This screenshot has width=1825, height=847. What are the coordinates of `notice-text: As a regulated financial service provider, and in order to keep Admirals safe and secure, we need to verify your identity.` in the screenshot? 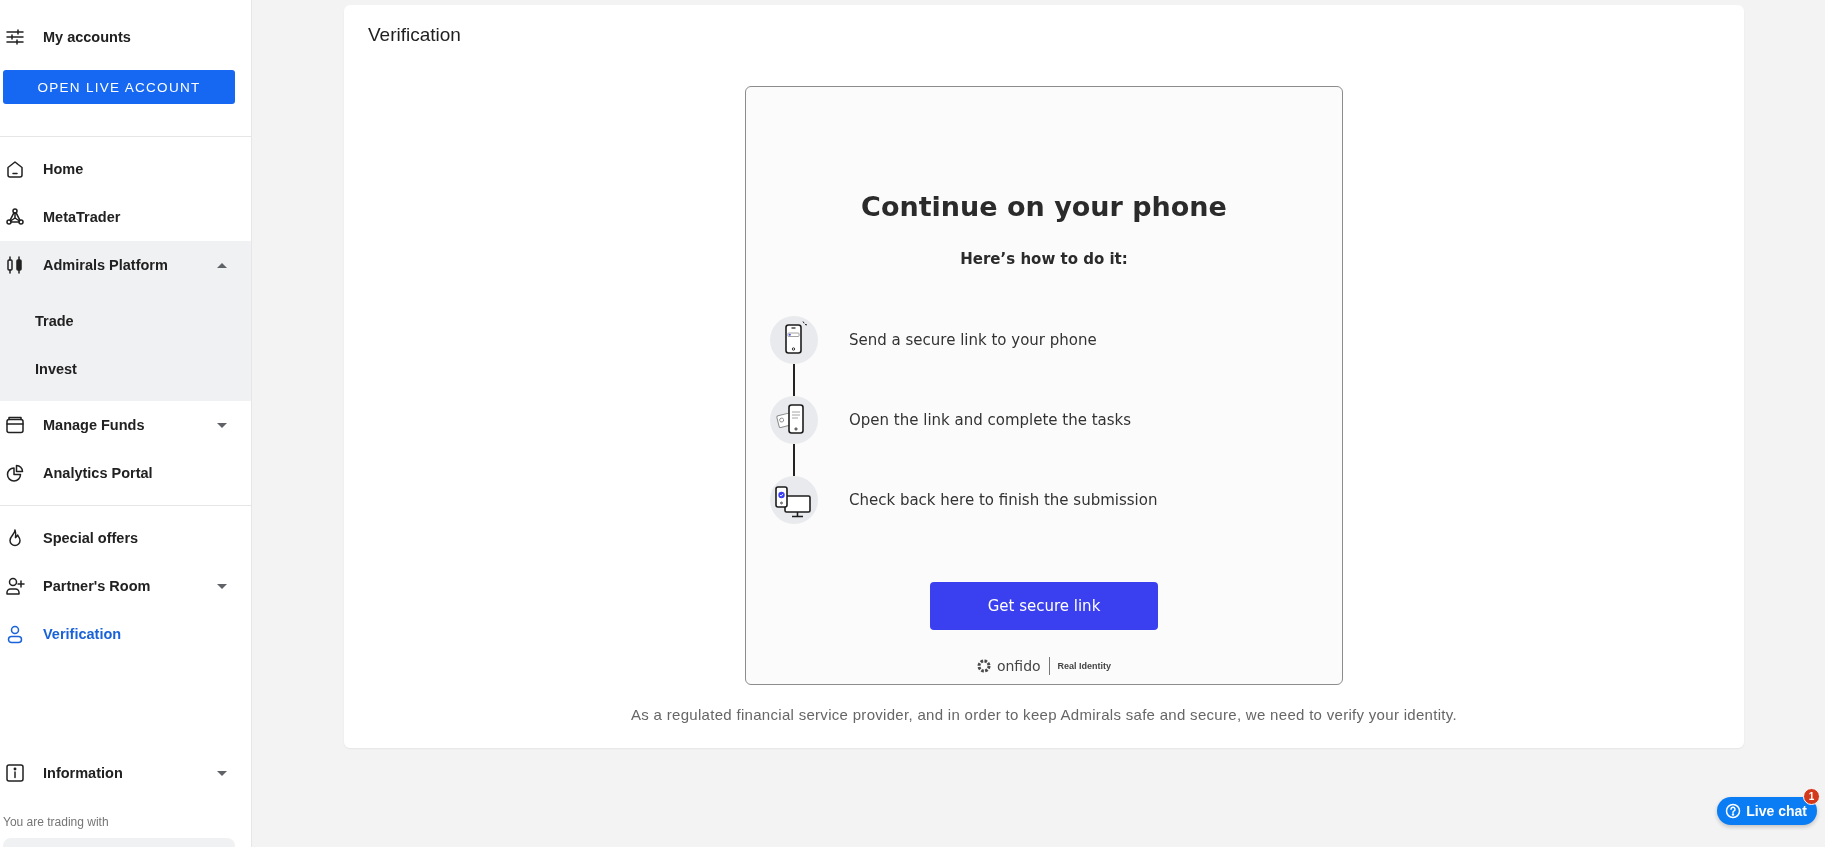 It's located at (1044, 715).